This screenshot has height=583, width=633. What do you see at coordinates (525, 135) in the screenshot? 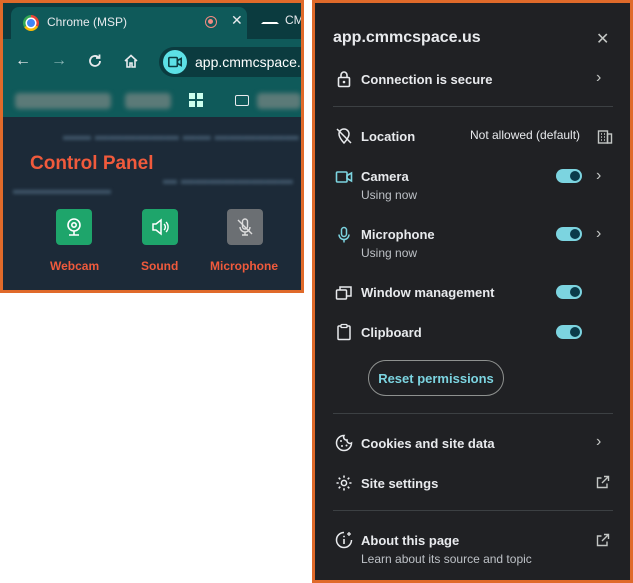
I see `location-value: Not allowed (default)` at bounding box center [525, 135].